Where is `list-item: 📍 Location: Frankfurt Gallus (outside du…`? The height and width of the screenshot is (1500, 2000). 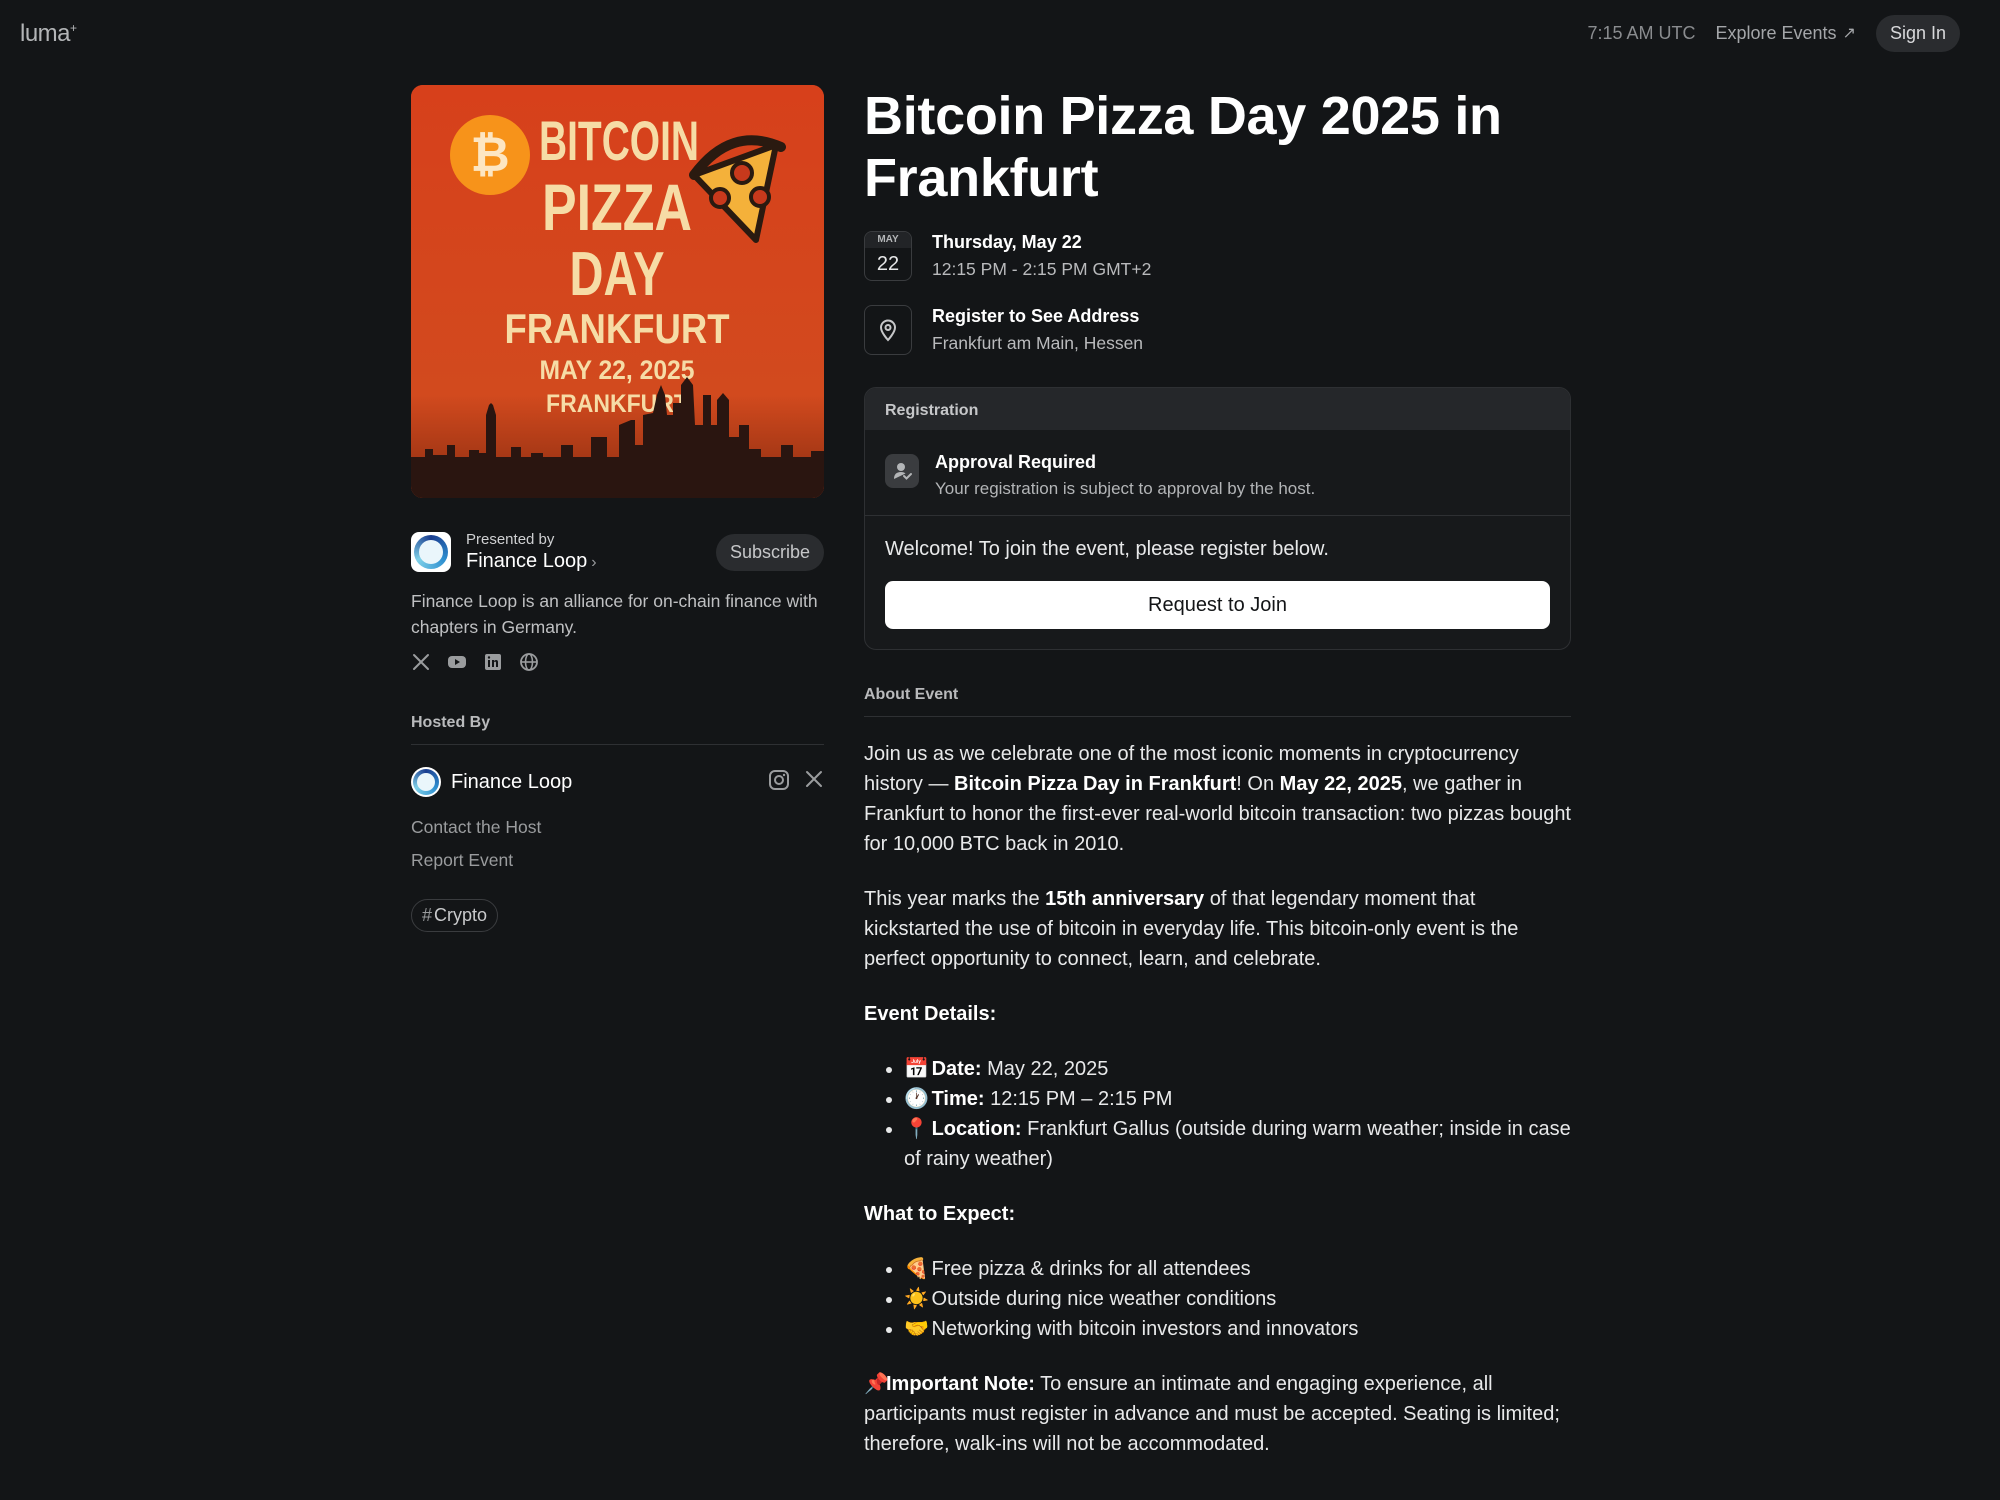 list-item: 📍 Location: Frankfurt Gallus (outside du… is located at coordinates (1237, 1144).